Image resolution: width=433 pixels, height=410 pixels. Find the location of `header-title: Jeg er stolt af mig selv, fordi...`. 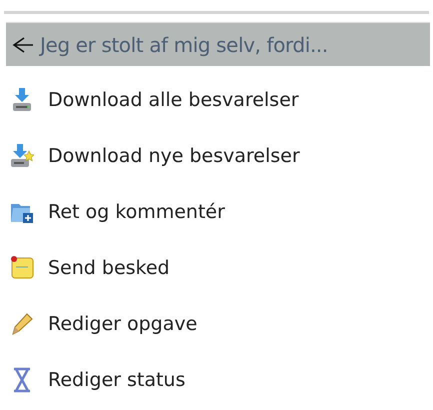

header-title: Jeg er stolt af mig selv, fordi... is located at coordinates (183, 45).